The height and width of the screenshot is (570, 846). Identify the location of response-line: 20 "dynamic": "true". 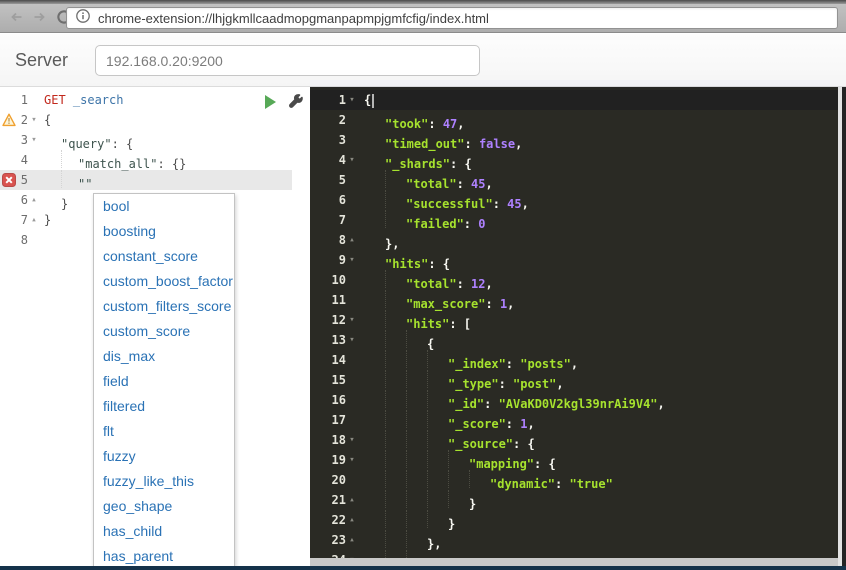
(574, 480).